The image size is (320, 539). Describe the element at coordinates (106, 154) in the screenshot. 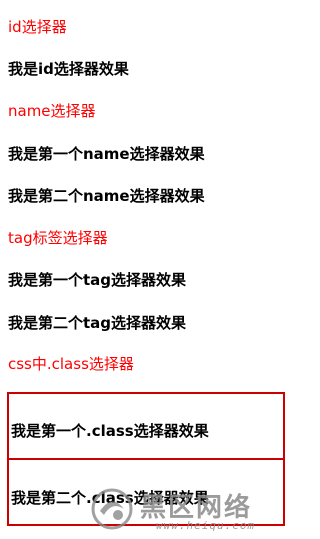

I see `name-selector-effect-first: 我是第一个name选择器效果` at that location.